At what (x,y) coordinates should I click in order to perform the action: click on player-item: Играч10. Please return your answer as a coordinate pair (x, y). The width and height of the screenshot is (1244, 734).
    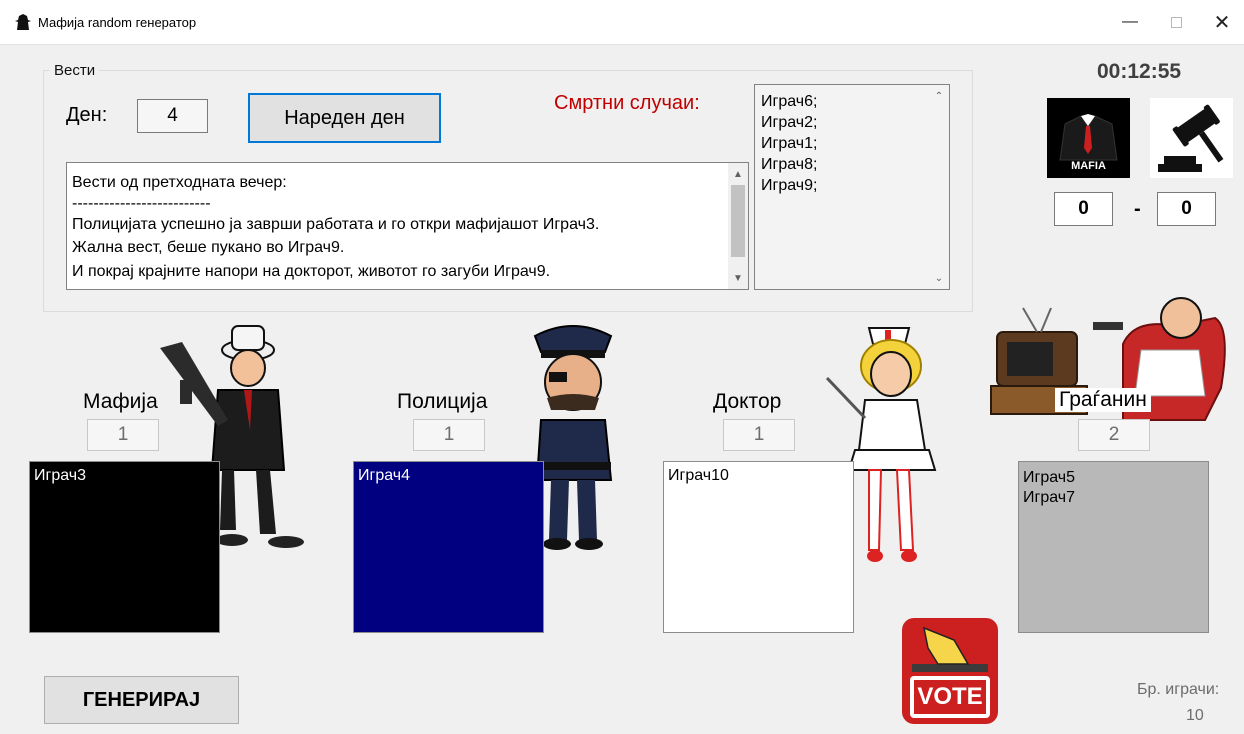
    Looking at the image, I should click on (758, 476).